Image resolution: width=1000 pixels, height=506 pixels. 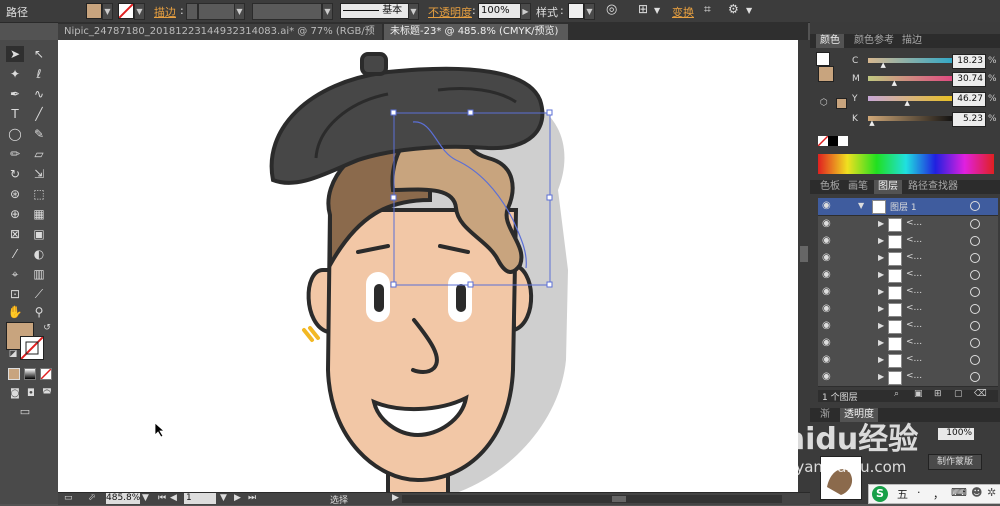 I want to click on channel-y-value: 46.27, so click(x=969, y=99).